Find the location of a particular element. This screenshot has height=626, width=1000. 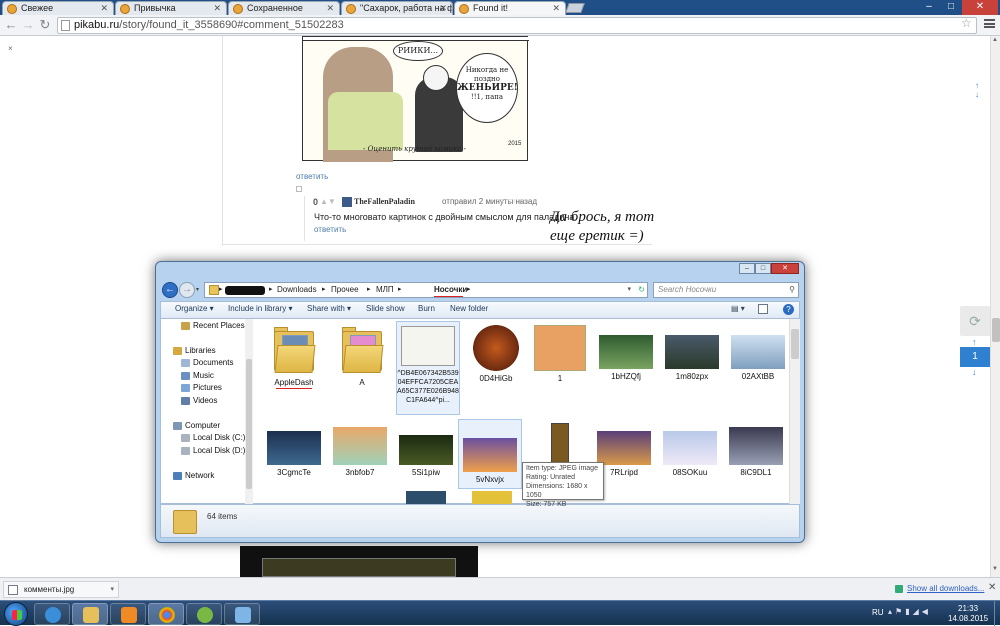

include-in-library-button: Include in library ▾ is located at coordinates (260, 308).